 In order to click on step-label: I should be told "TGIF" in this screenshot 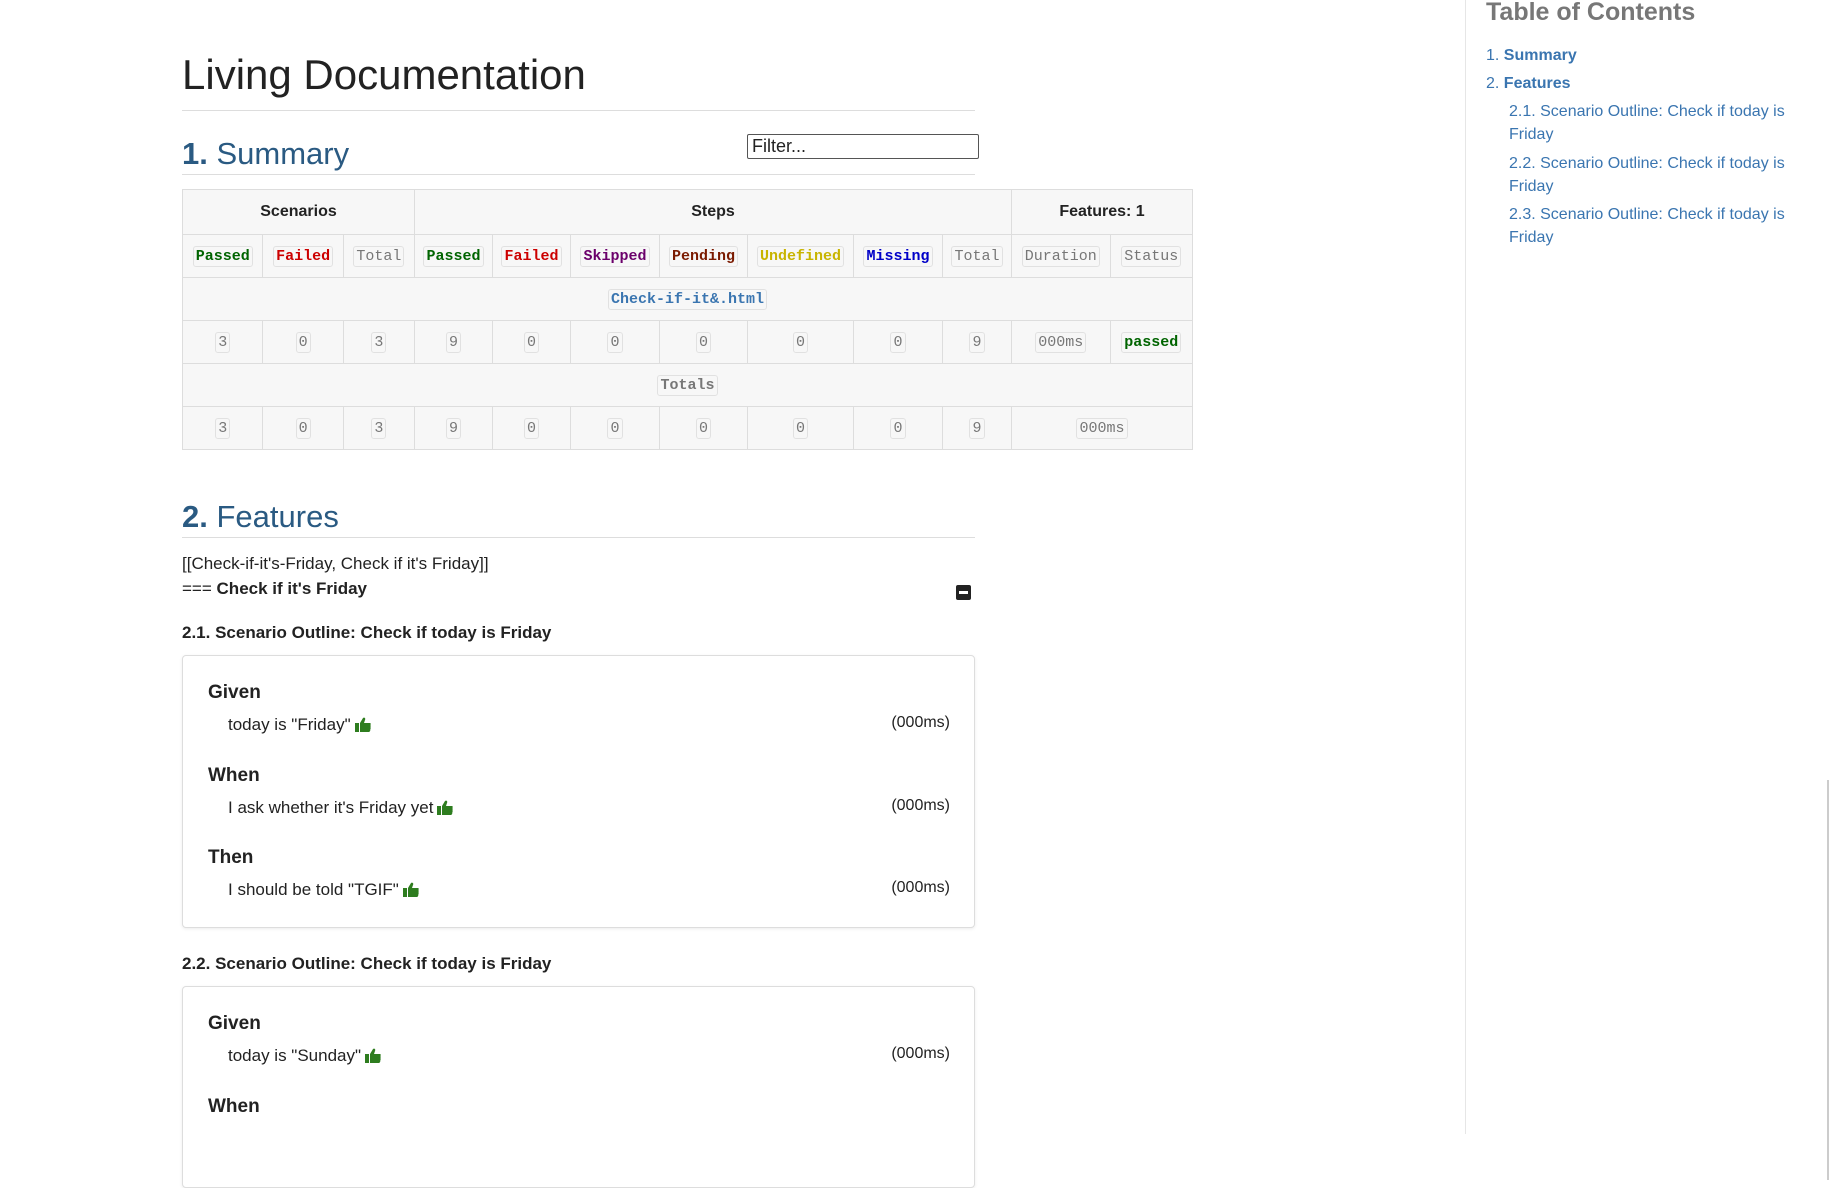, I will do `click(313, 889)`.